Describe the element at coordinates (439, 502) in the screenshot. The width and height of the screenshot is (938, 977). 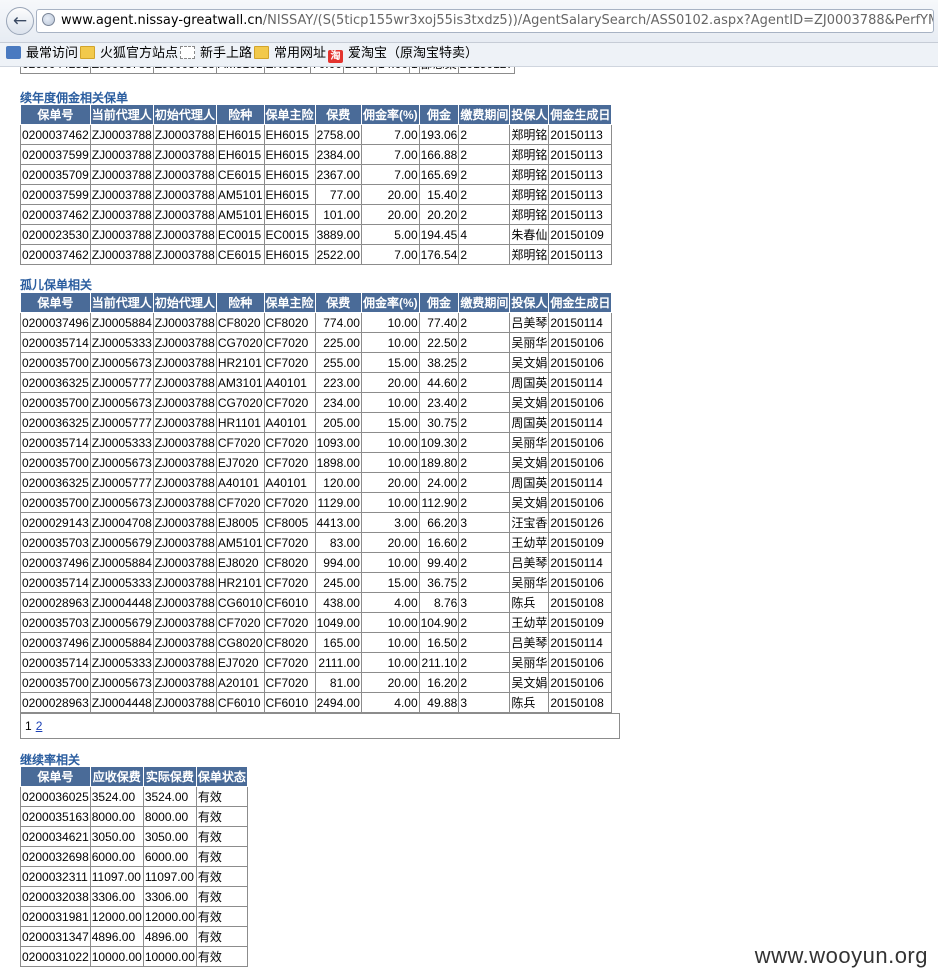
I see `table-cell: 112.90` at that location.